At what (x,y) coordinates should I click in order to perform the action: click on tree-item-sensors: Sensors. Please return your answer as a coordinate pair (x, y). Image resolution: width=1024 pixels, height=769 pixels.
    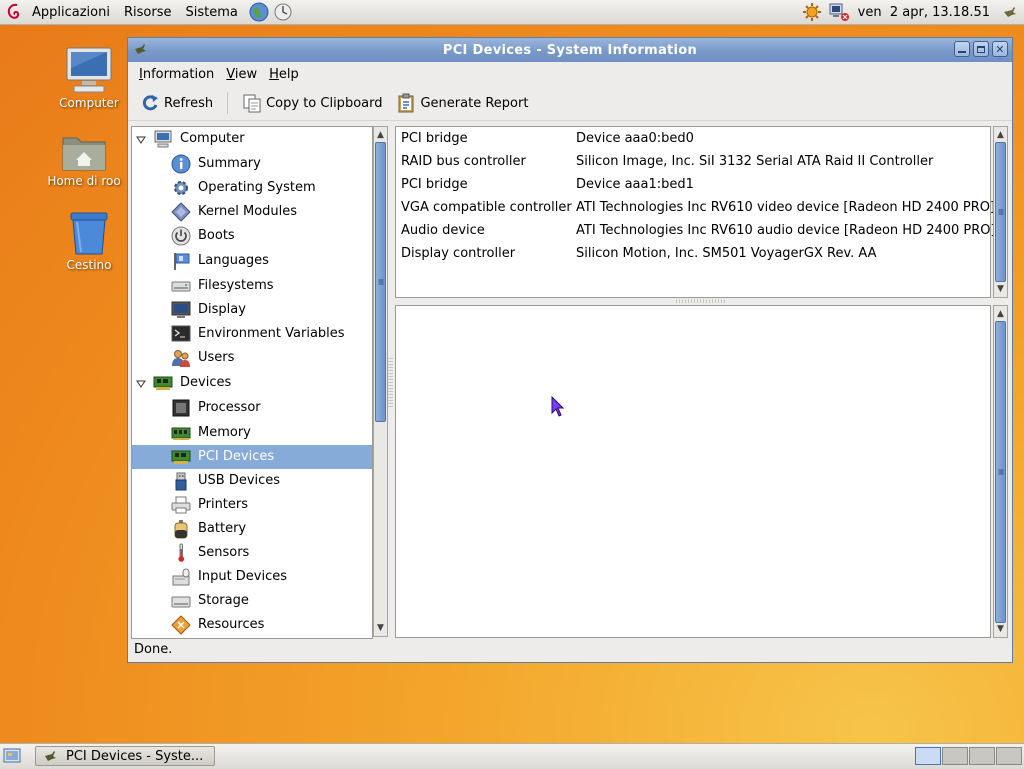
    Looking at the image, I should click on (252, 553).